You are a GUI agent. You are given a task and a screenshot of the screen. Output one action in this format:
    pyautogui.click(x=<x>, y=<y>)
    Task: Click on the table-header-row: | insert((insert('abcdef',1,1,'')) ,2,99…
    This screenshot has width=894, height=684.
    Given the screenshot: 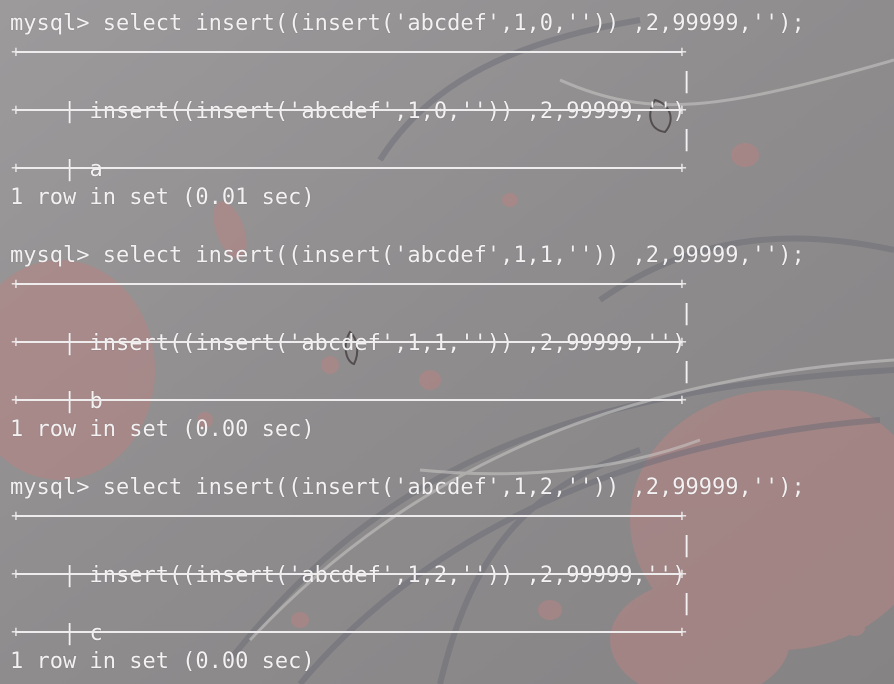 What is the action you would take?
    pyautogui.click(x=374, y=343)
    